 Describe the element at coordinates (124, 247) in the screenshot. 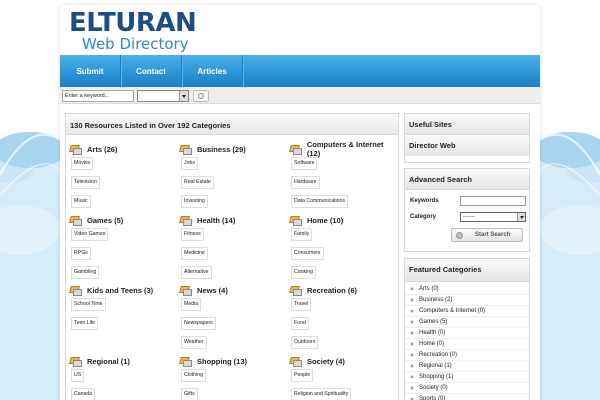

I see `category-games: Games (5) Video Games RPGs Gambling` at that location.